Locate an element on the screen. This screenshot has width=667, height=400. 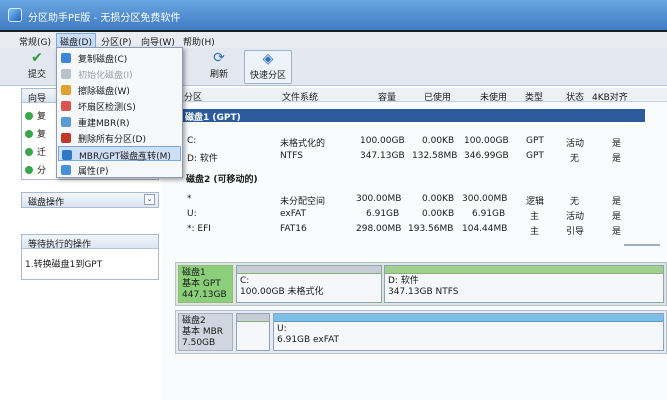
horizontal-scrollbar is located at coordinates (642, 245).